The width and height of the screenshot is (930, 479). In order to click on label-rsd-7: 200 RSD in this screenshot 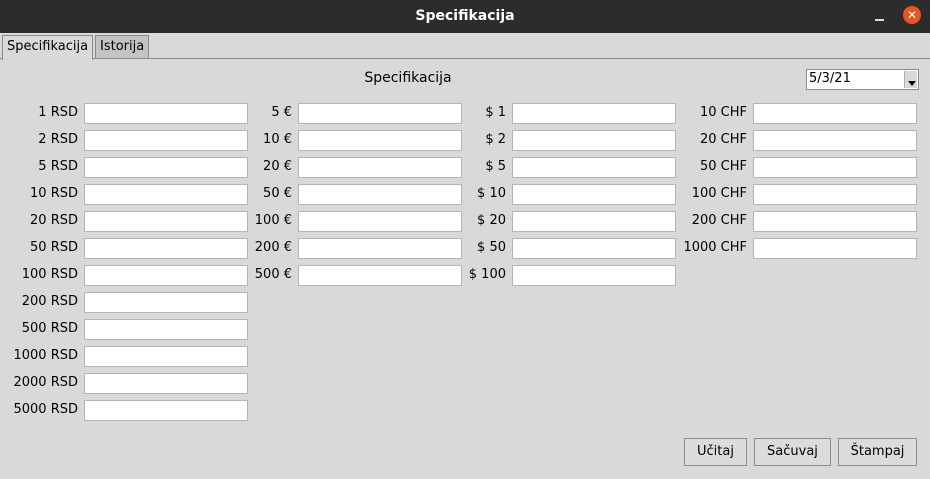, I will do `click(49, 301)`.